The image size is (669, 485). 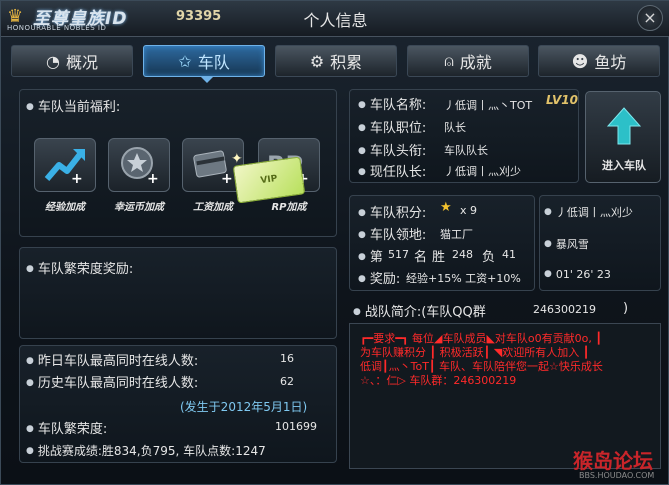 What do you see at coordinates (392, 213) in the screenshot?
I see `team-points-label: ● 车队积分:` at bounding box center [392, 213].